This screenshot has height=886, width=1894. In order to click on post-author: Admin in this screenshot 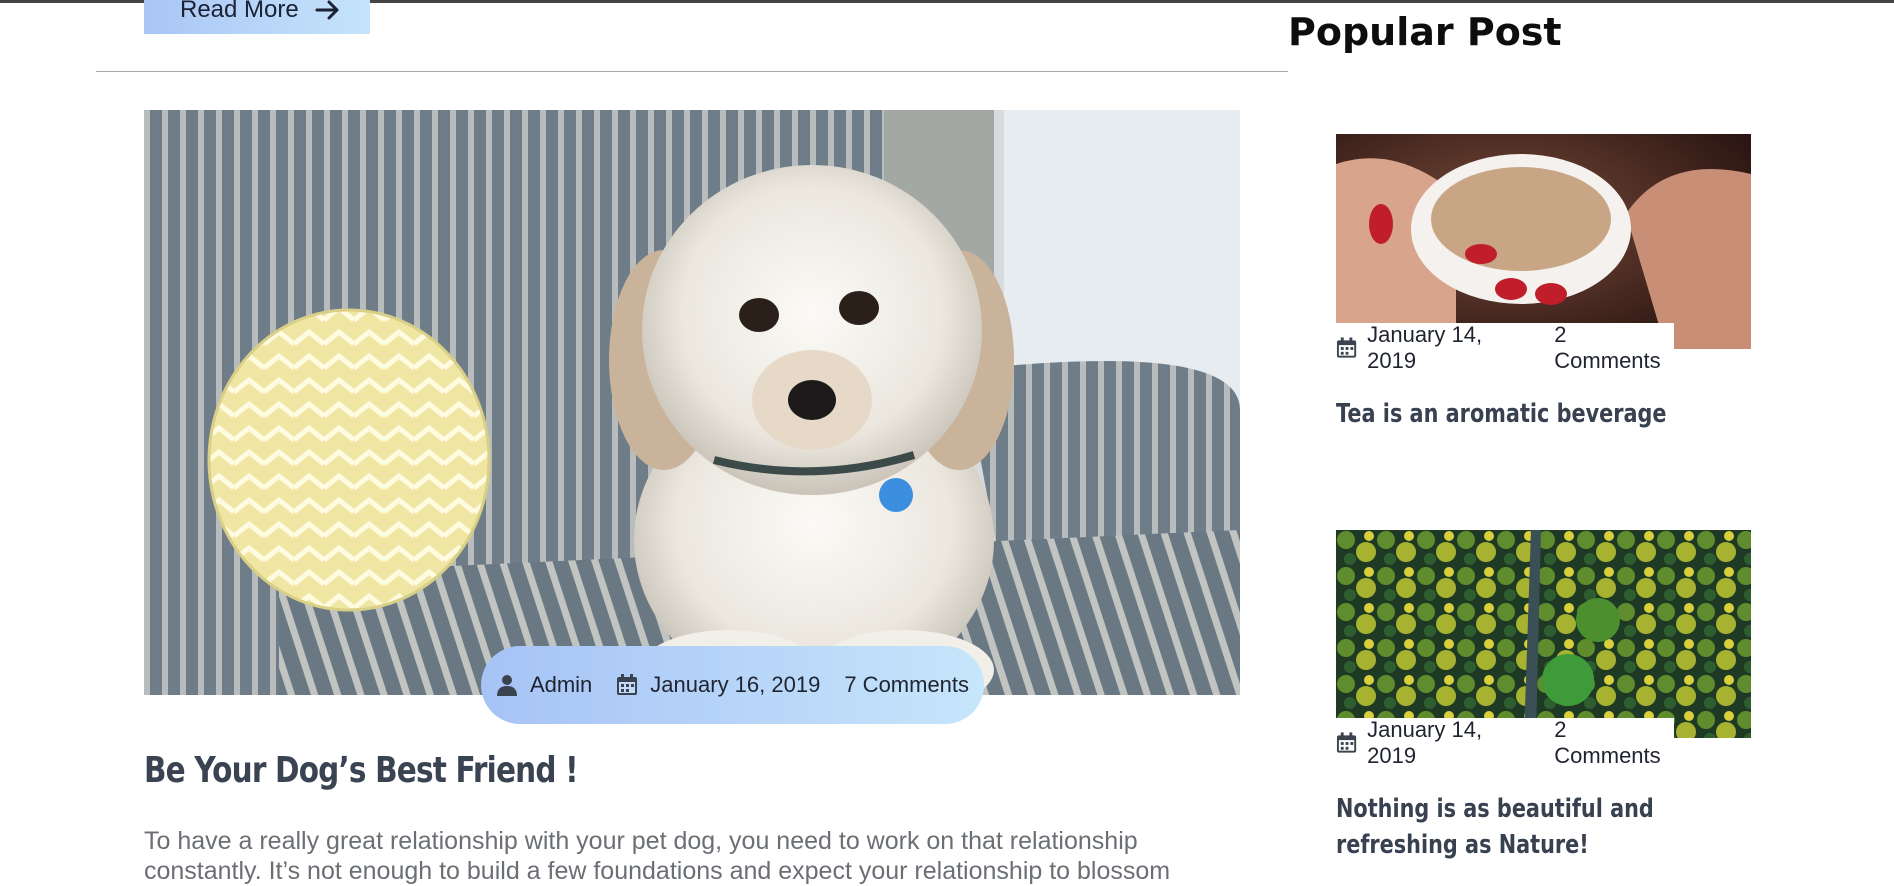, I will do `click(544, 685)`.